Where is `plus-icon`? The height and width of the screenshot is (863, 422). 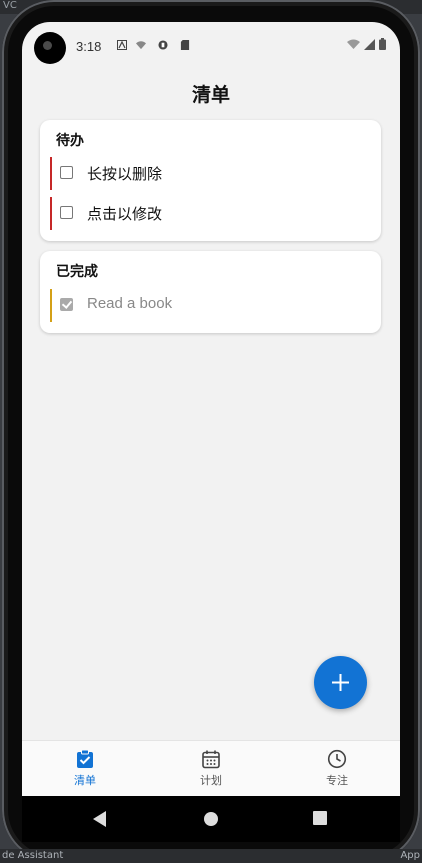
plus-icon is located at coordinates (340, 682).